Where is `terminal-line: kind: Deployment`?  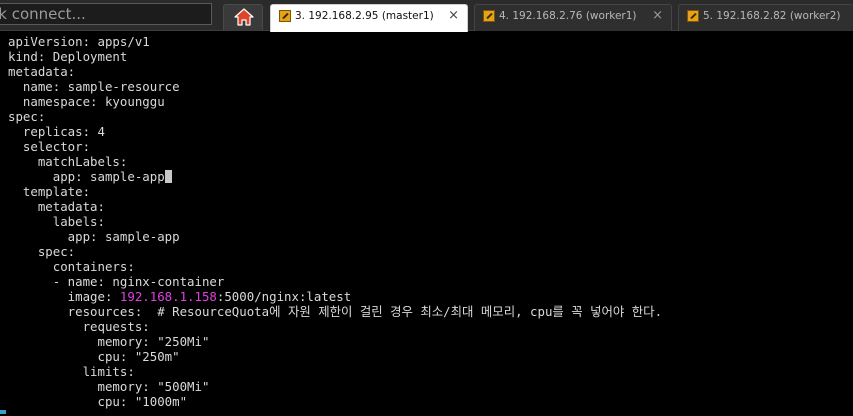 terminal-line: kind: Deployment is located at coordinates (68, 56).